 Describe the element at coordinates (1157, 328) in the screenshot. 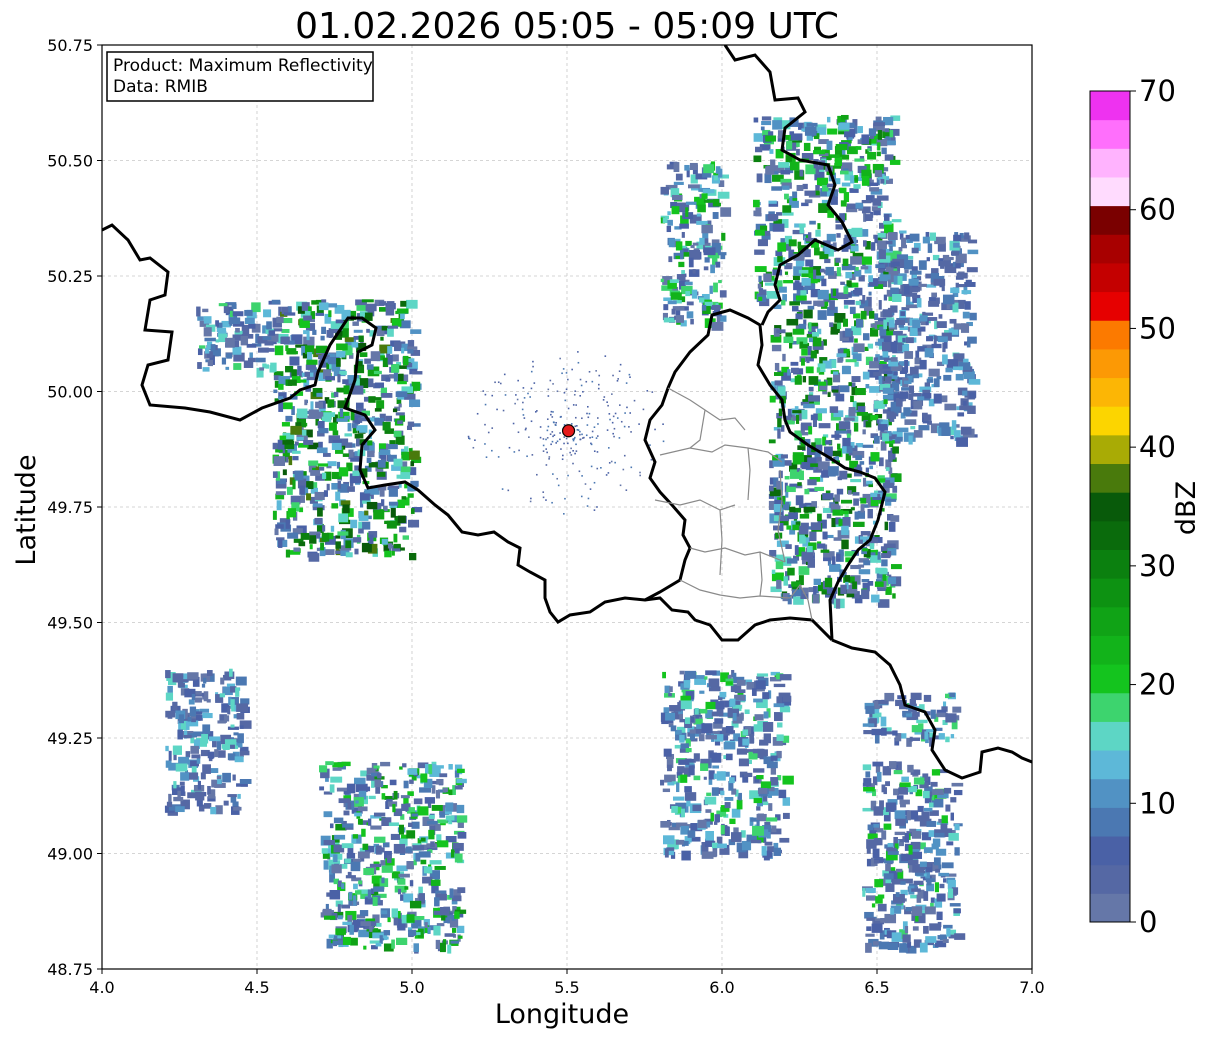

I see `colorbar-tick-label: 50` at that location.